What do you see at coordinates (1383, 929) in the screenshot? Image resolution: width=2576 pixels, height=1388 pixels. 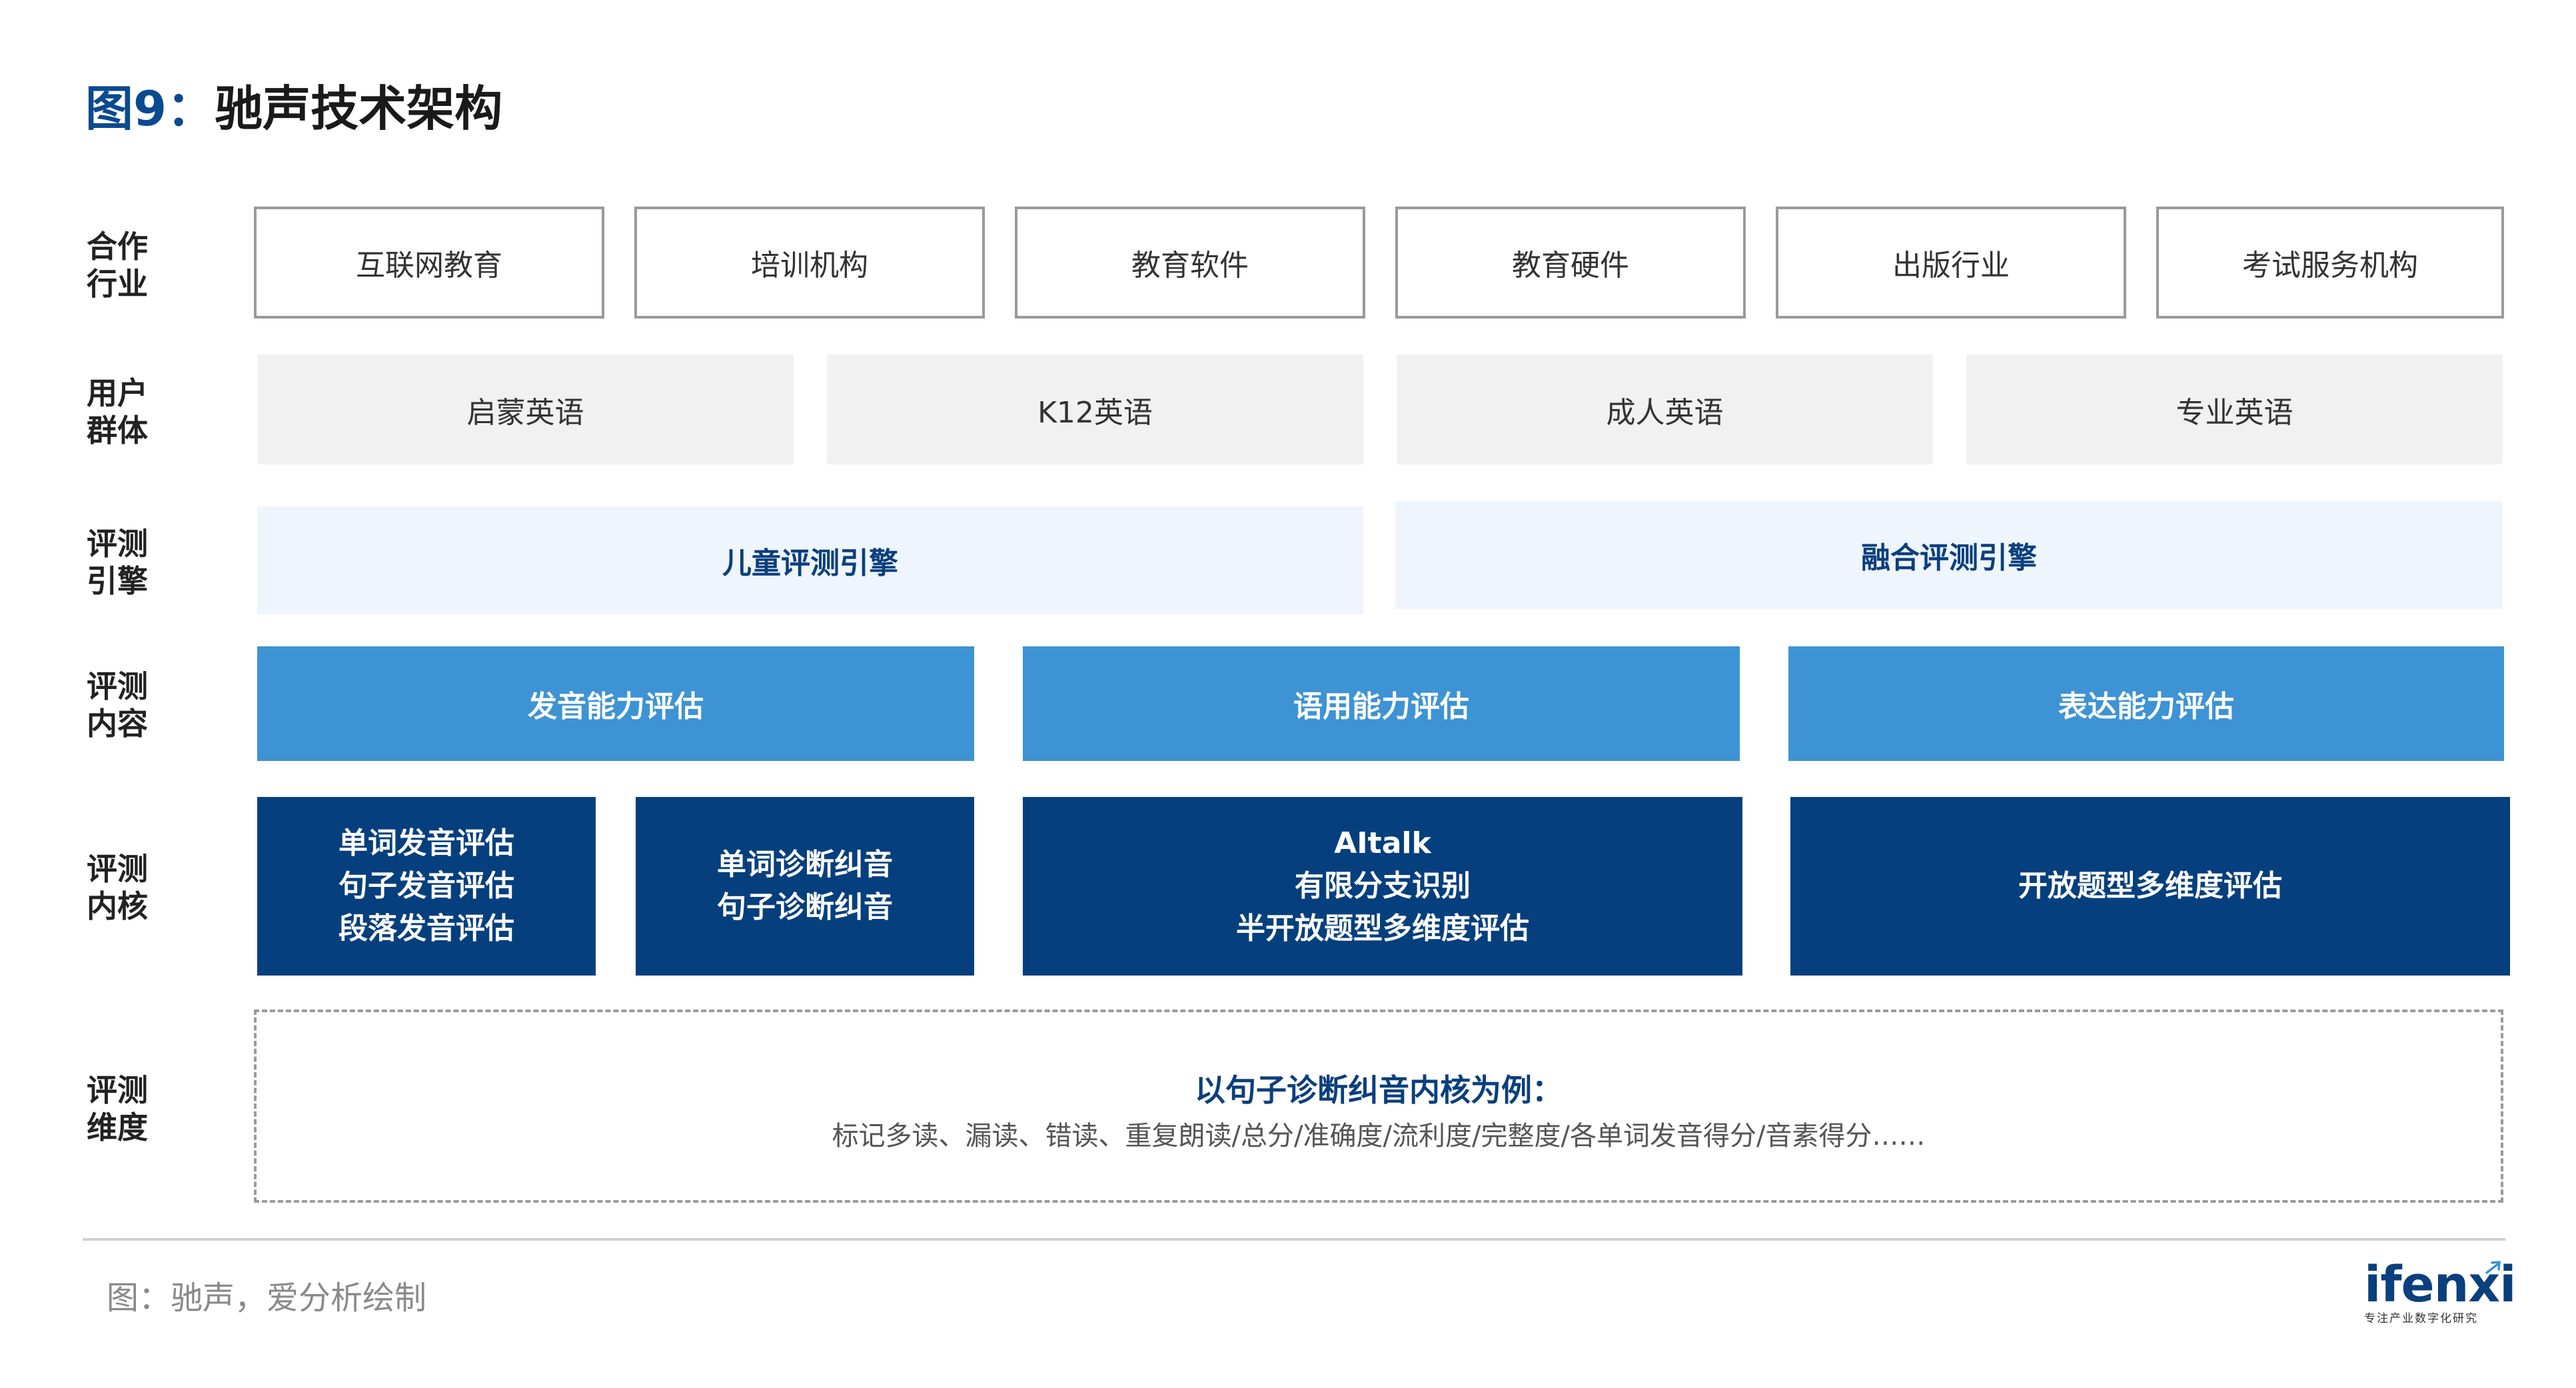 I see `kernel-line: 半开放题型多维度评估` at bounding box center [1383, 929].